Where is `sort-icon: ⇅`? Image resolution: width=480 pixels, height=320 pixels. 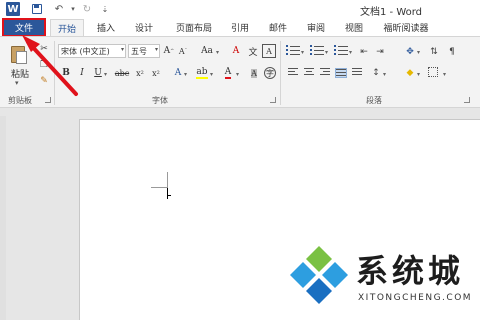
sort-icon: ⇅ is located at coordinates (434, 52).